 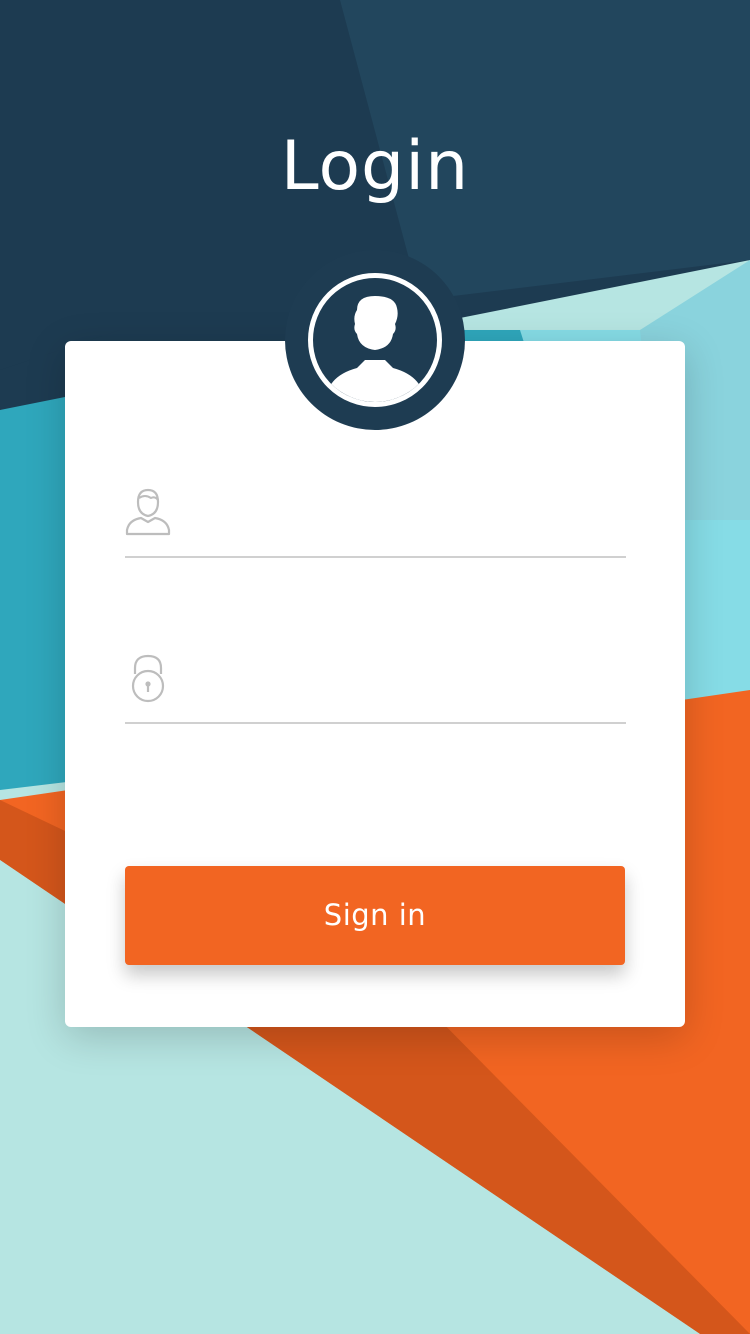 What do you see at coordinates (375, 915) in the screenshot?
I see `sign-in-button: Sign in` at bounding box center [375, 915].